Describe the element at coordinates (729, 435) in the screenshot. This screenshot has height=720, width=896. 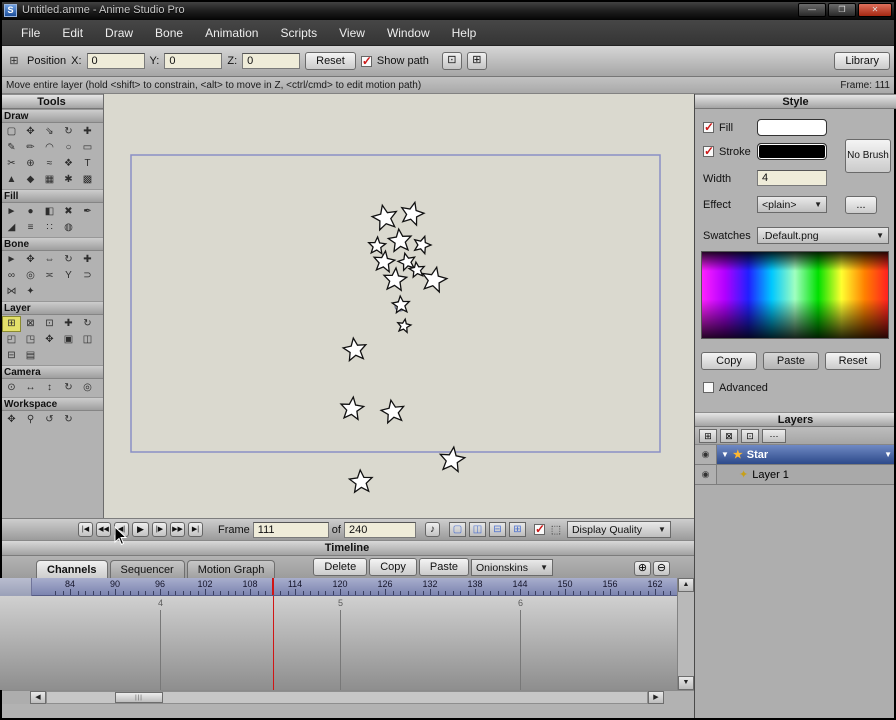
I see `delete-layer-button: ⊠` at that location.